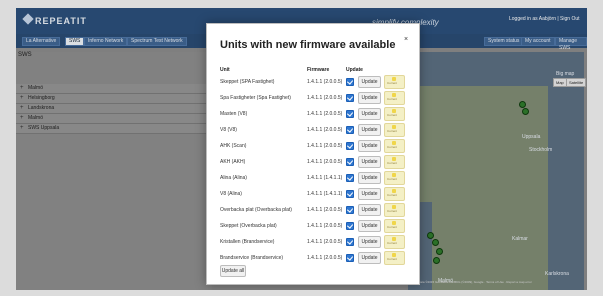 The height and width of the screenshot is (296, 603). I want to click on modal-title: Units with new firmware available, so click(308, 45).